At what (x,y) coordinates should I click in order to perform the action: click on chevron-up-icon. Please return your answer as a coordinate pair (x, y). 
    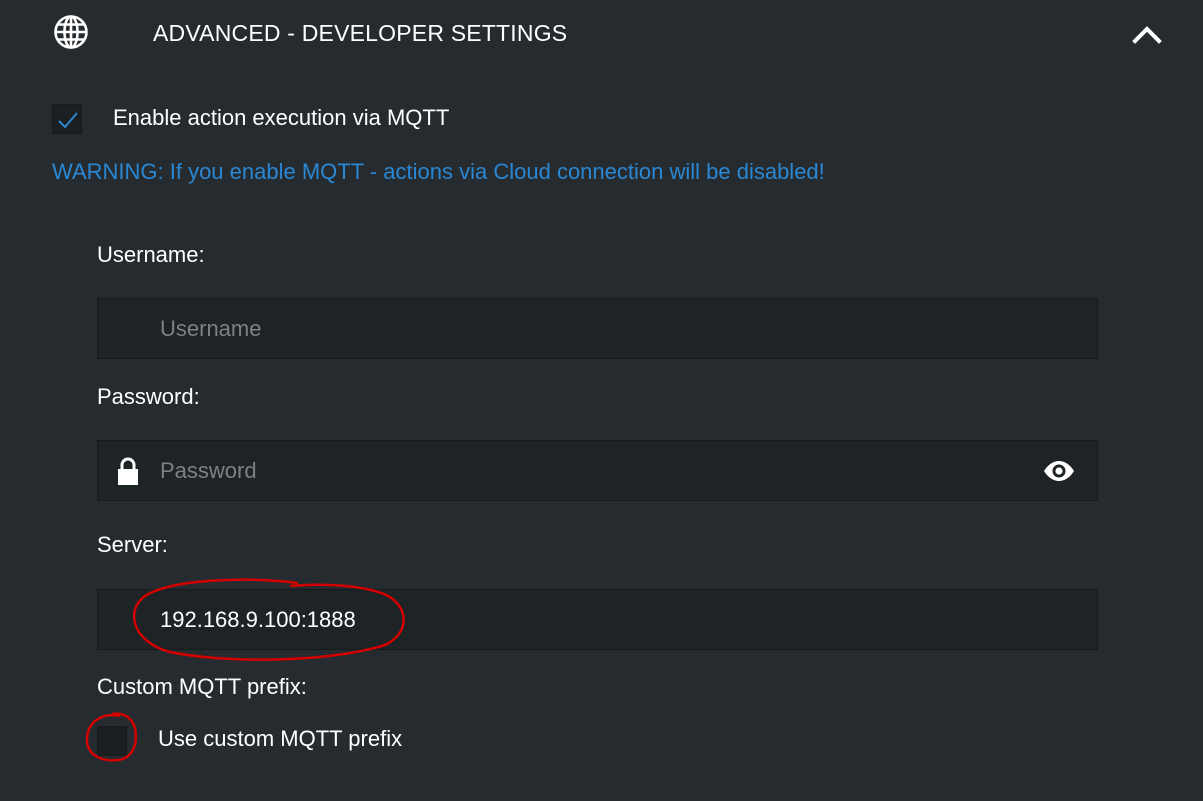
    Looking at the image, I should click on (1147, 33).